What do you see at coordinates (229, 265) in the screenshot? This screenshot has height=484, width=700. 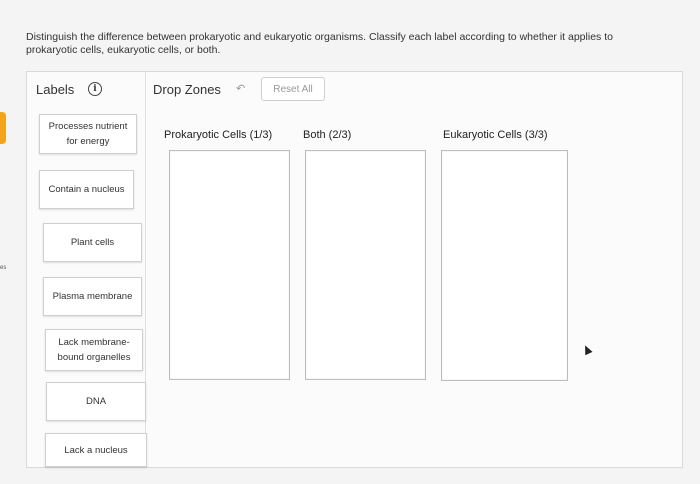 I see `drop-zone-prokaryotic` at bounding box center [229, 265].